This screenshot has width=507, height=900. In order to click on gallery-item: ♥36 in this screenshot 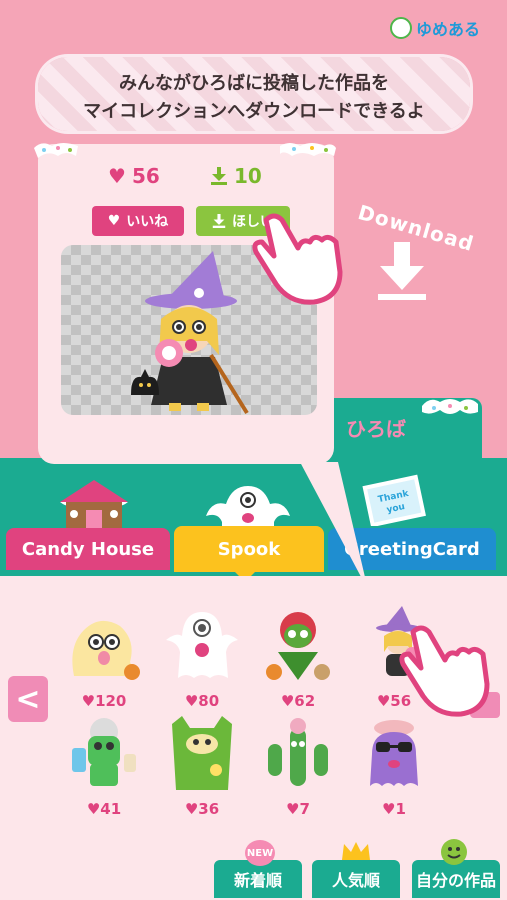, I will do `click(202, 769)`.